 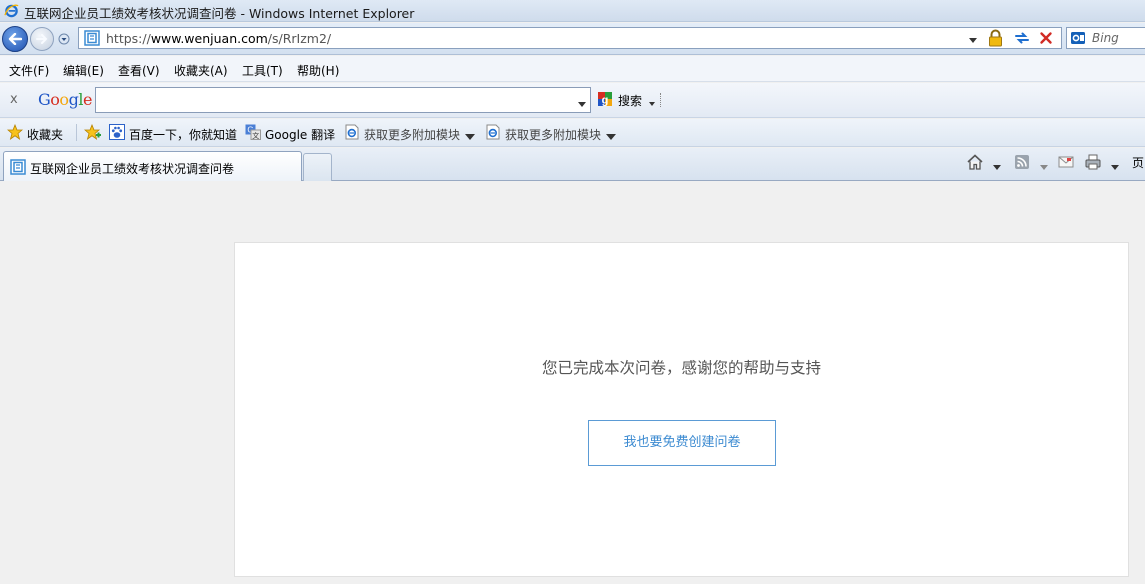 What do you see at coordinates (572, 69) in the screenshot?
I see `menu-bar: 文件(F) 编辑(E) 查看(V) 收藏夹(A) 工具(T) 帮助(H)` at bounding box center [572, 69].